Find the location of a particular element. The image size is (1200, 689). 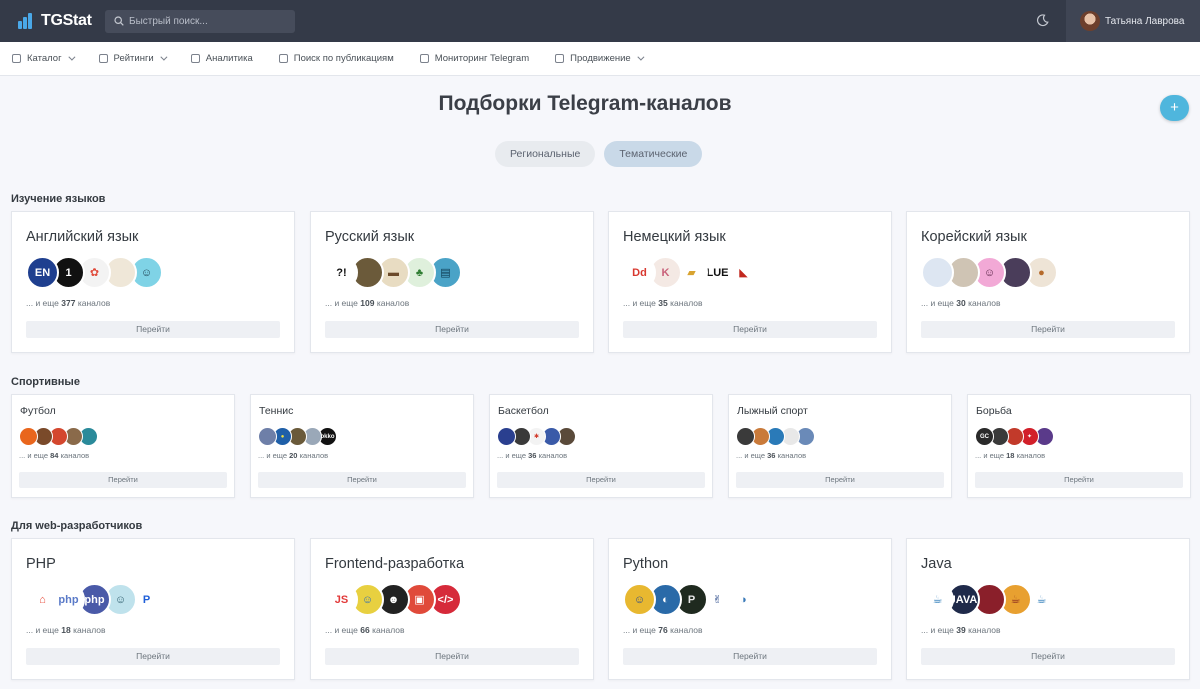

channel-avatars: Dd K ▰ LUE ◣ is located at coordinates (691, 272).